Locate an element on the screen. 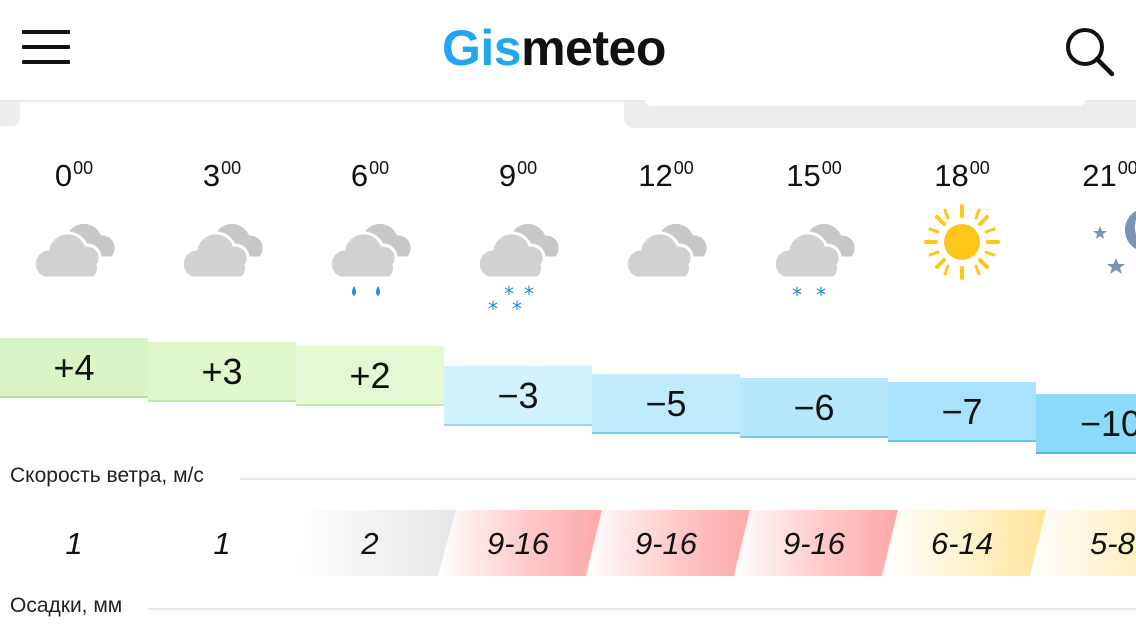 The image size is (1136, 640). temperature-cell: +2 is located at coordinates (370, 376).